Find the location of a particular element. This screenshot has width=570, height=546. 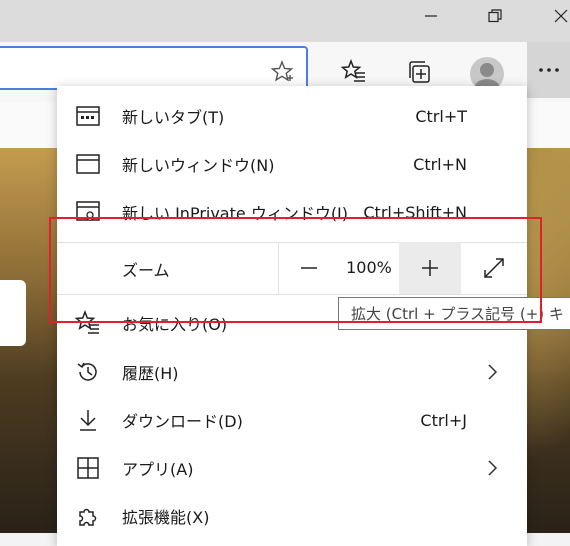

minimize-button is located at coordinates (431, 16).